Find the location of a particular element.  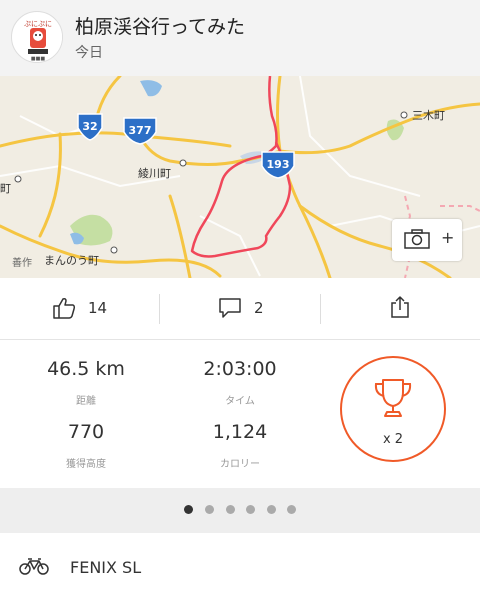

activity-header: ぷにぷに ■■■ 柏原渓谷行ってみた 今日 is located at coordinates (240, 38).